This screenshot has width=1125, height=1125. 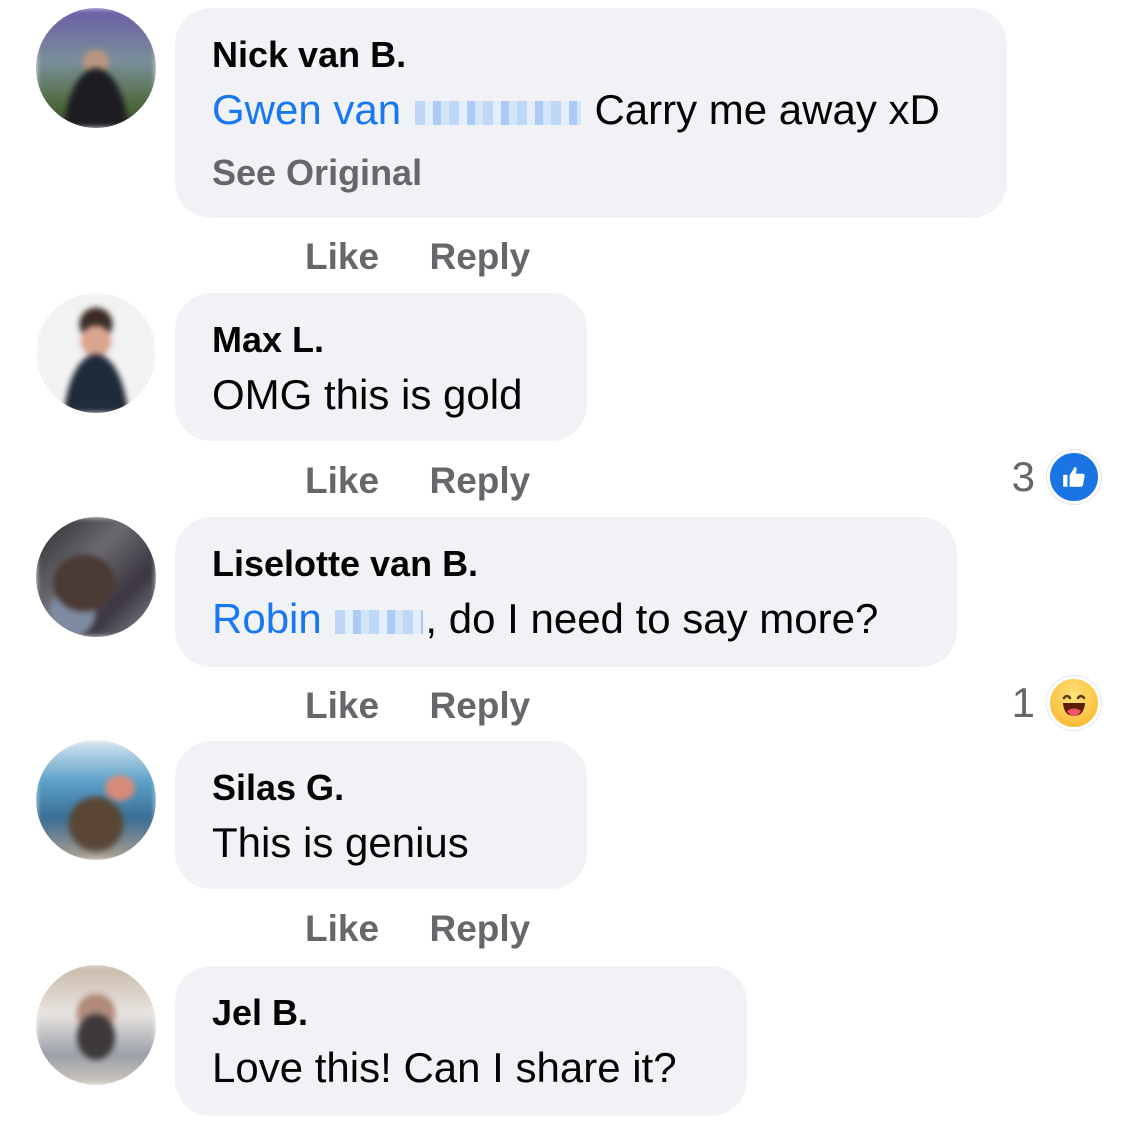 What do you see at coordinates (444, 1067) in the screenshot?
I see `comment-text: Love this! Can I share it?` at bounding box center [444, 1067].